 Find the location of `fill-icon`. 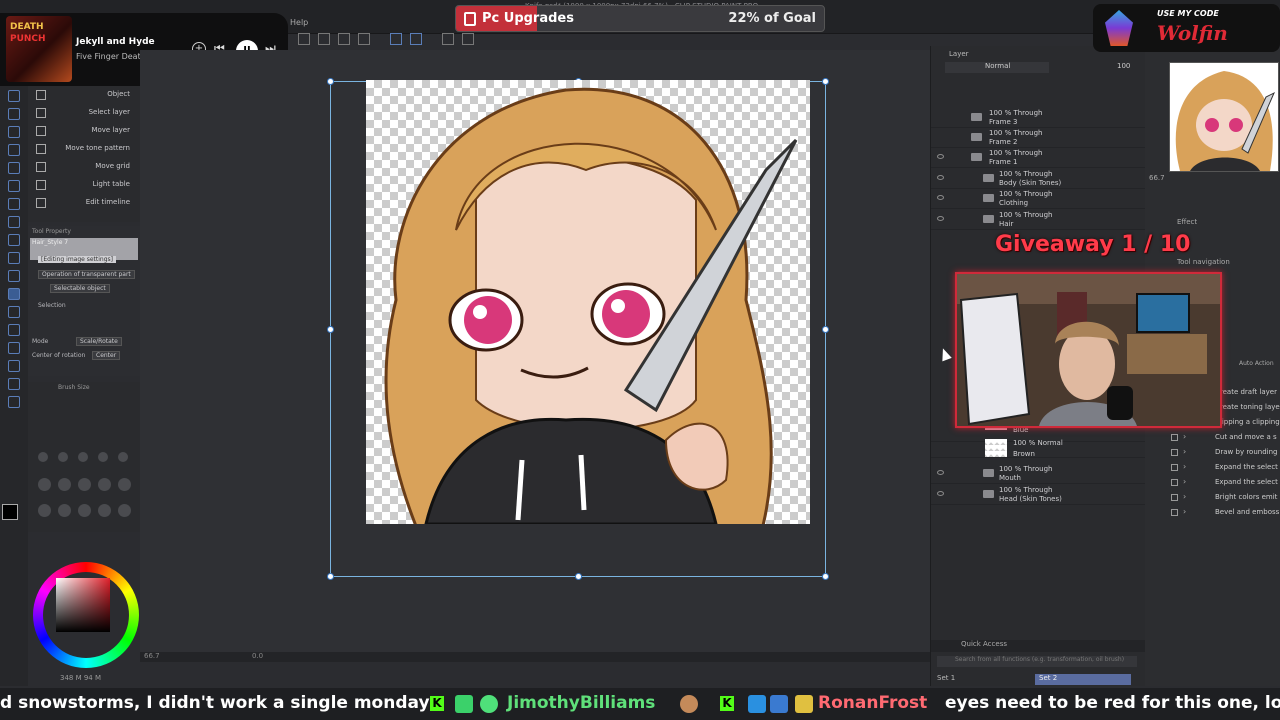

fill-icon is located at coordinates (364, 39).